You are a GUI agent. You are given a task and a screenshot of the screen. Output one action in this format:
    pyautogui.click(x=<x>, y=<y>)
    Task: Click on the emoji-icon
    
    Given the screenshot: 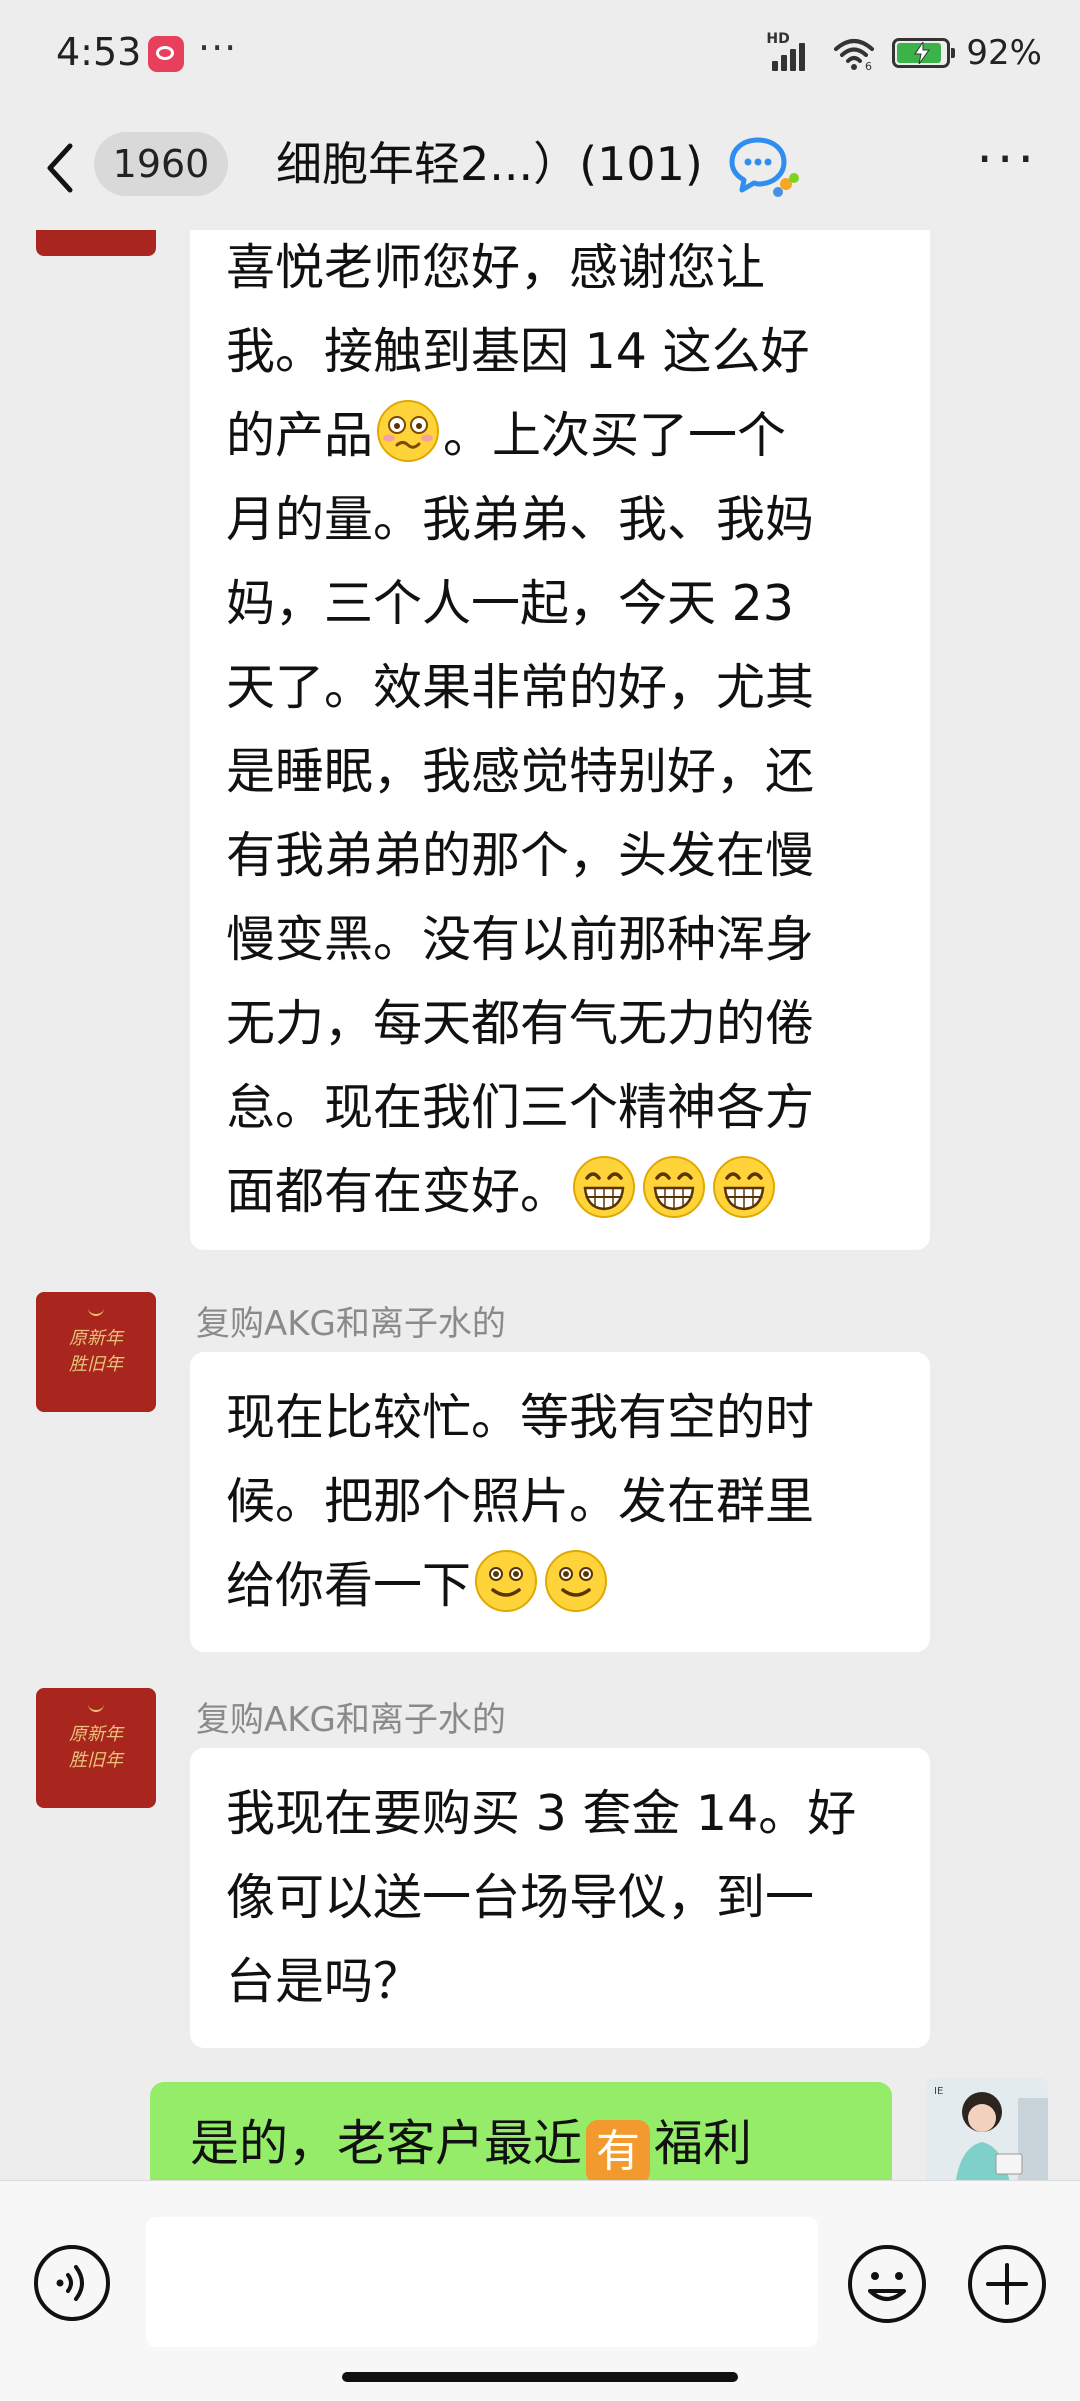 What is the action you would take?
    pyautogui.click(x=887, y=2284)
    